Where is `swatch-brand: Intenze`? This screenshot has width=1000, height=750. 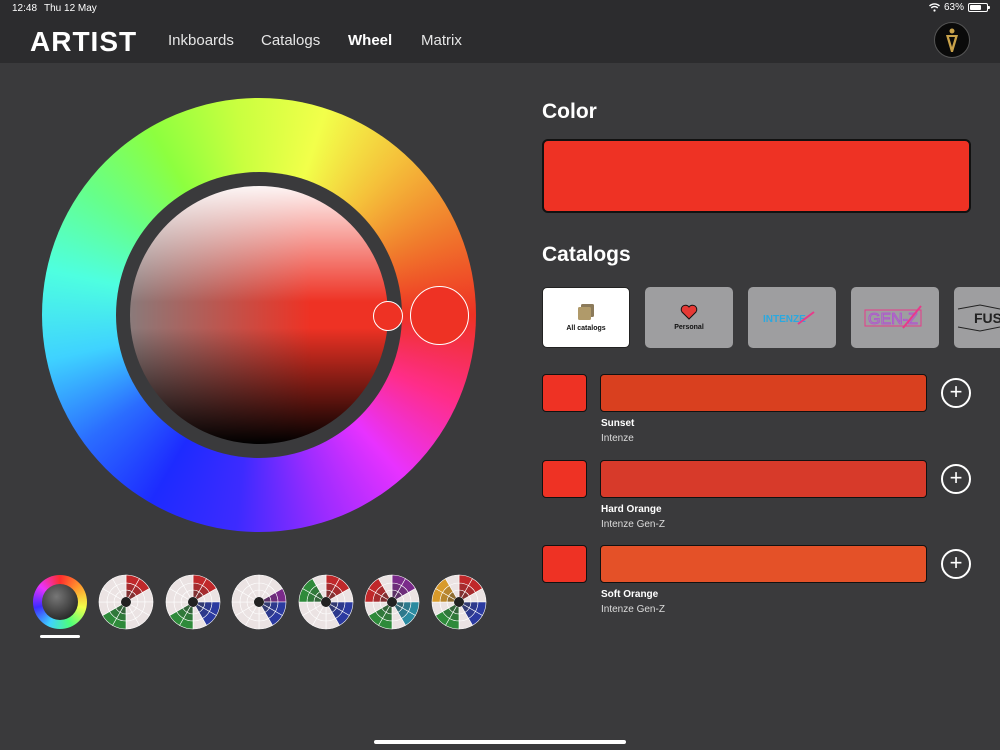
swatch-brand: Intenze is located at coordinates (617, 438).